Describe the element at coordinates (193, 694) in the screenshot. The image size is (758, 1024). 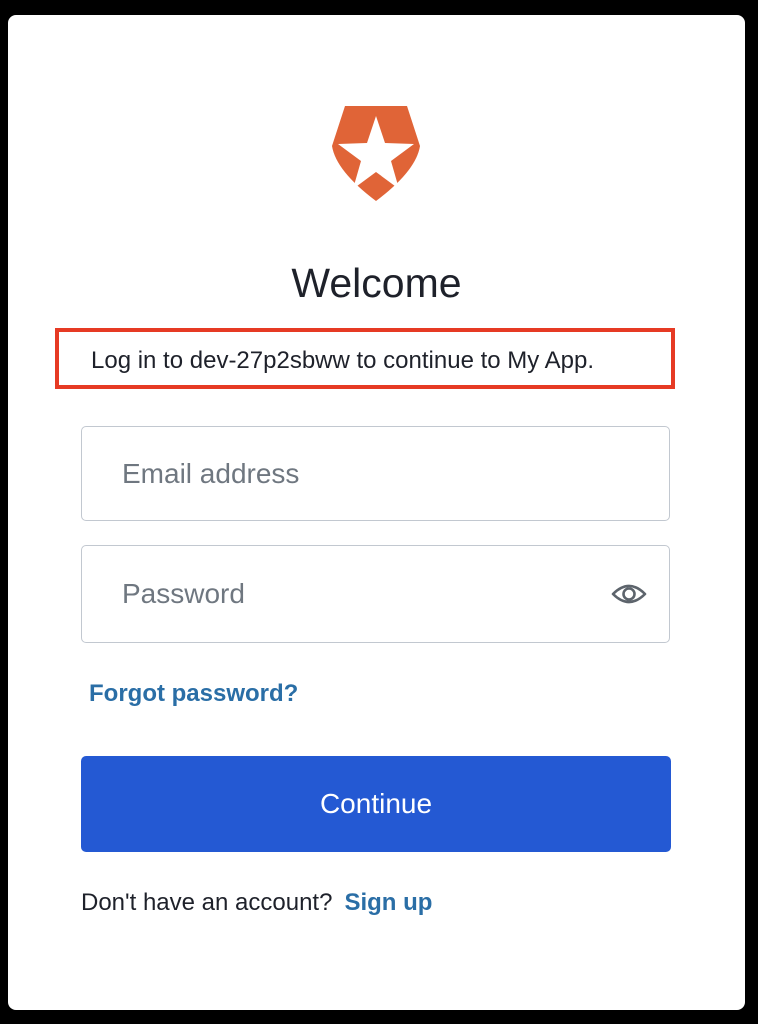
I see `forgot-password-link: Forgot password?` at that location.